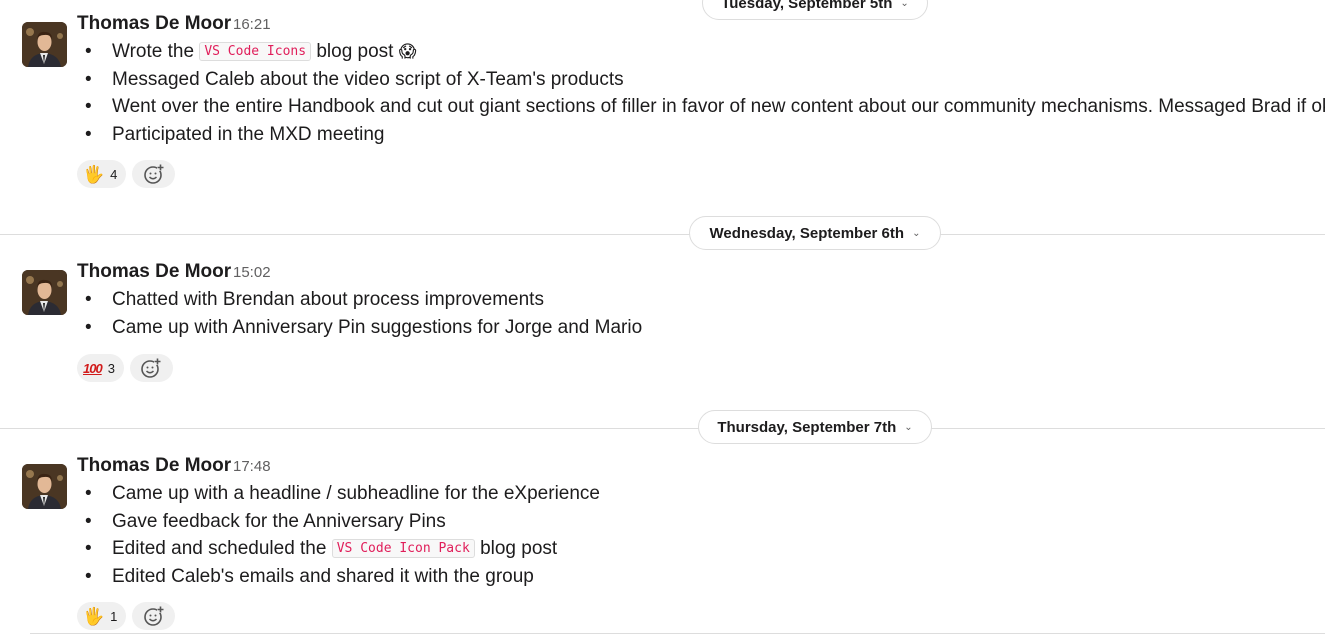 This screenshot has height=635, width=1325. I want to click on reaction-count: 3, so click(111, 368).